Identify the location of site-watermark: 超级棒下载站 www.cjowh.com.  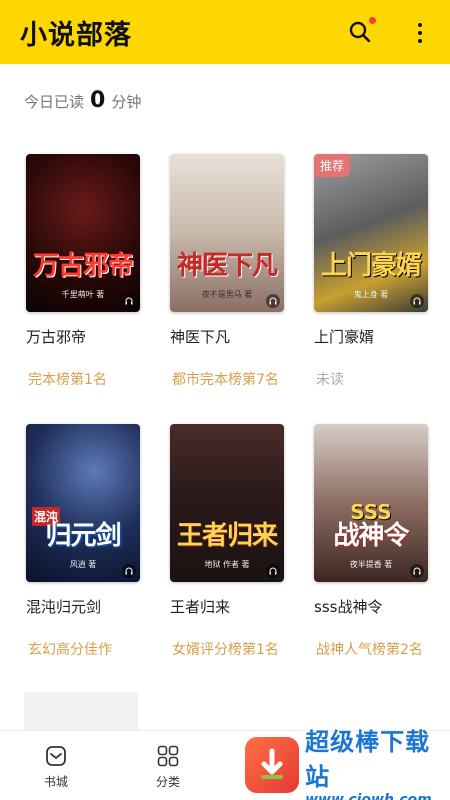
(347, 764).